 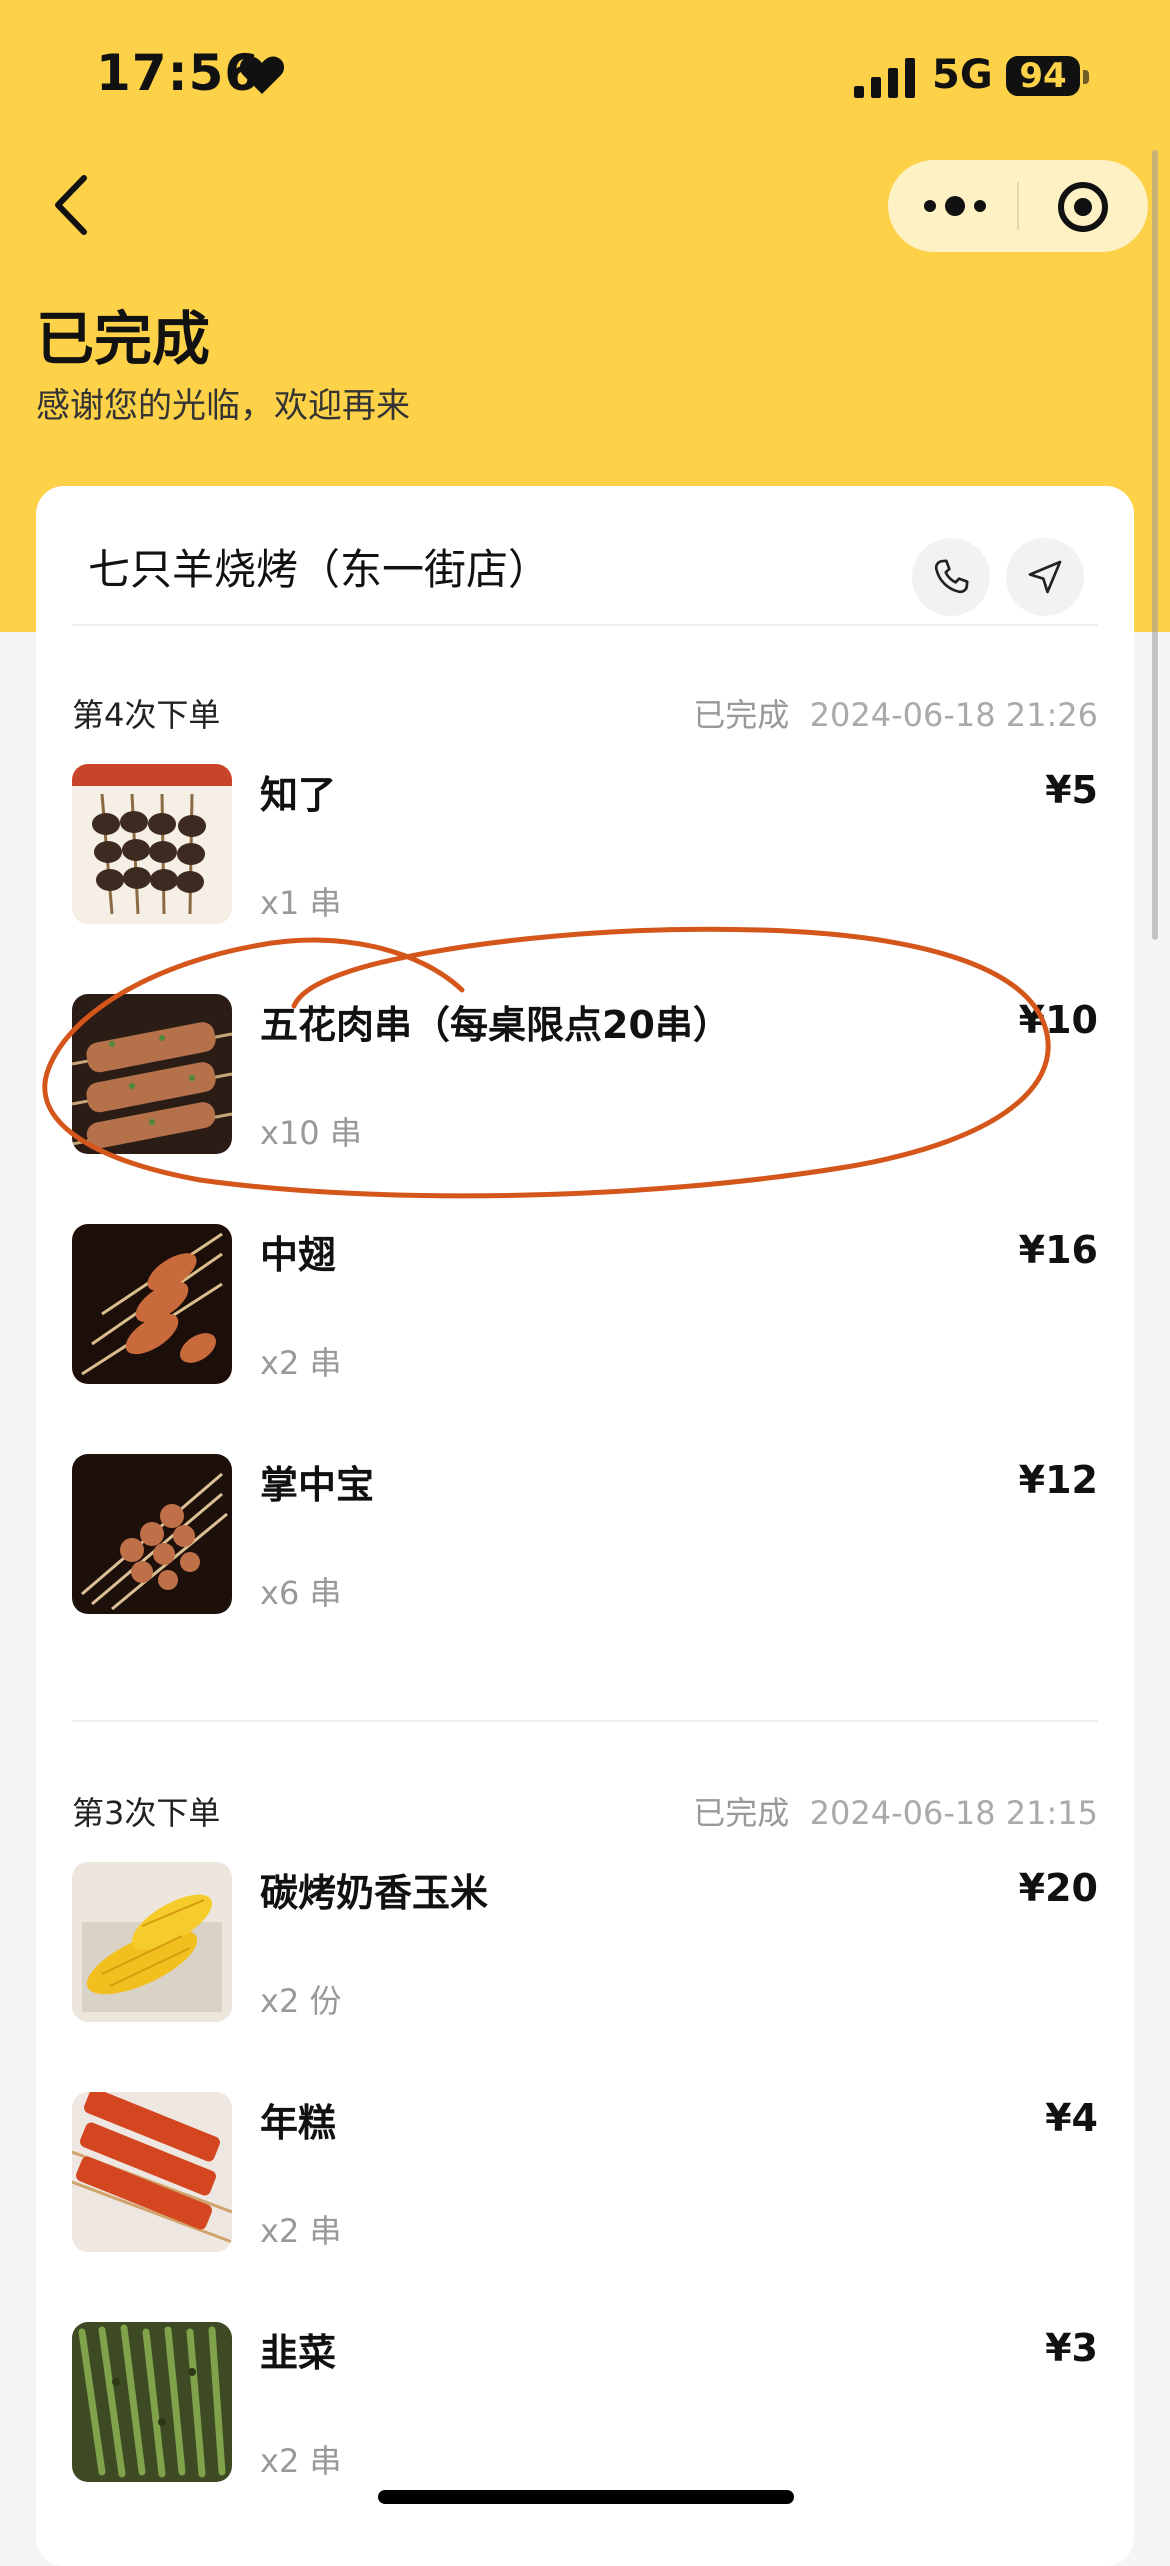 What do you see at coordinates (1058, 1250) in the screenshot?
I see `item-price: ¥16` at bounding box center [1058, 1250].